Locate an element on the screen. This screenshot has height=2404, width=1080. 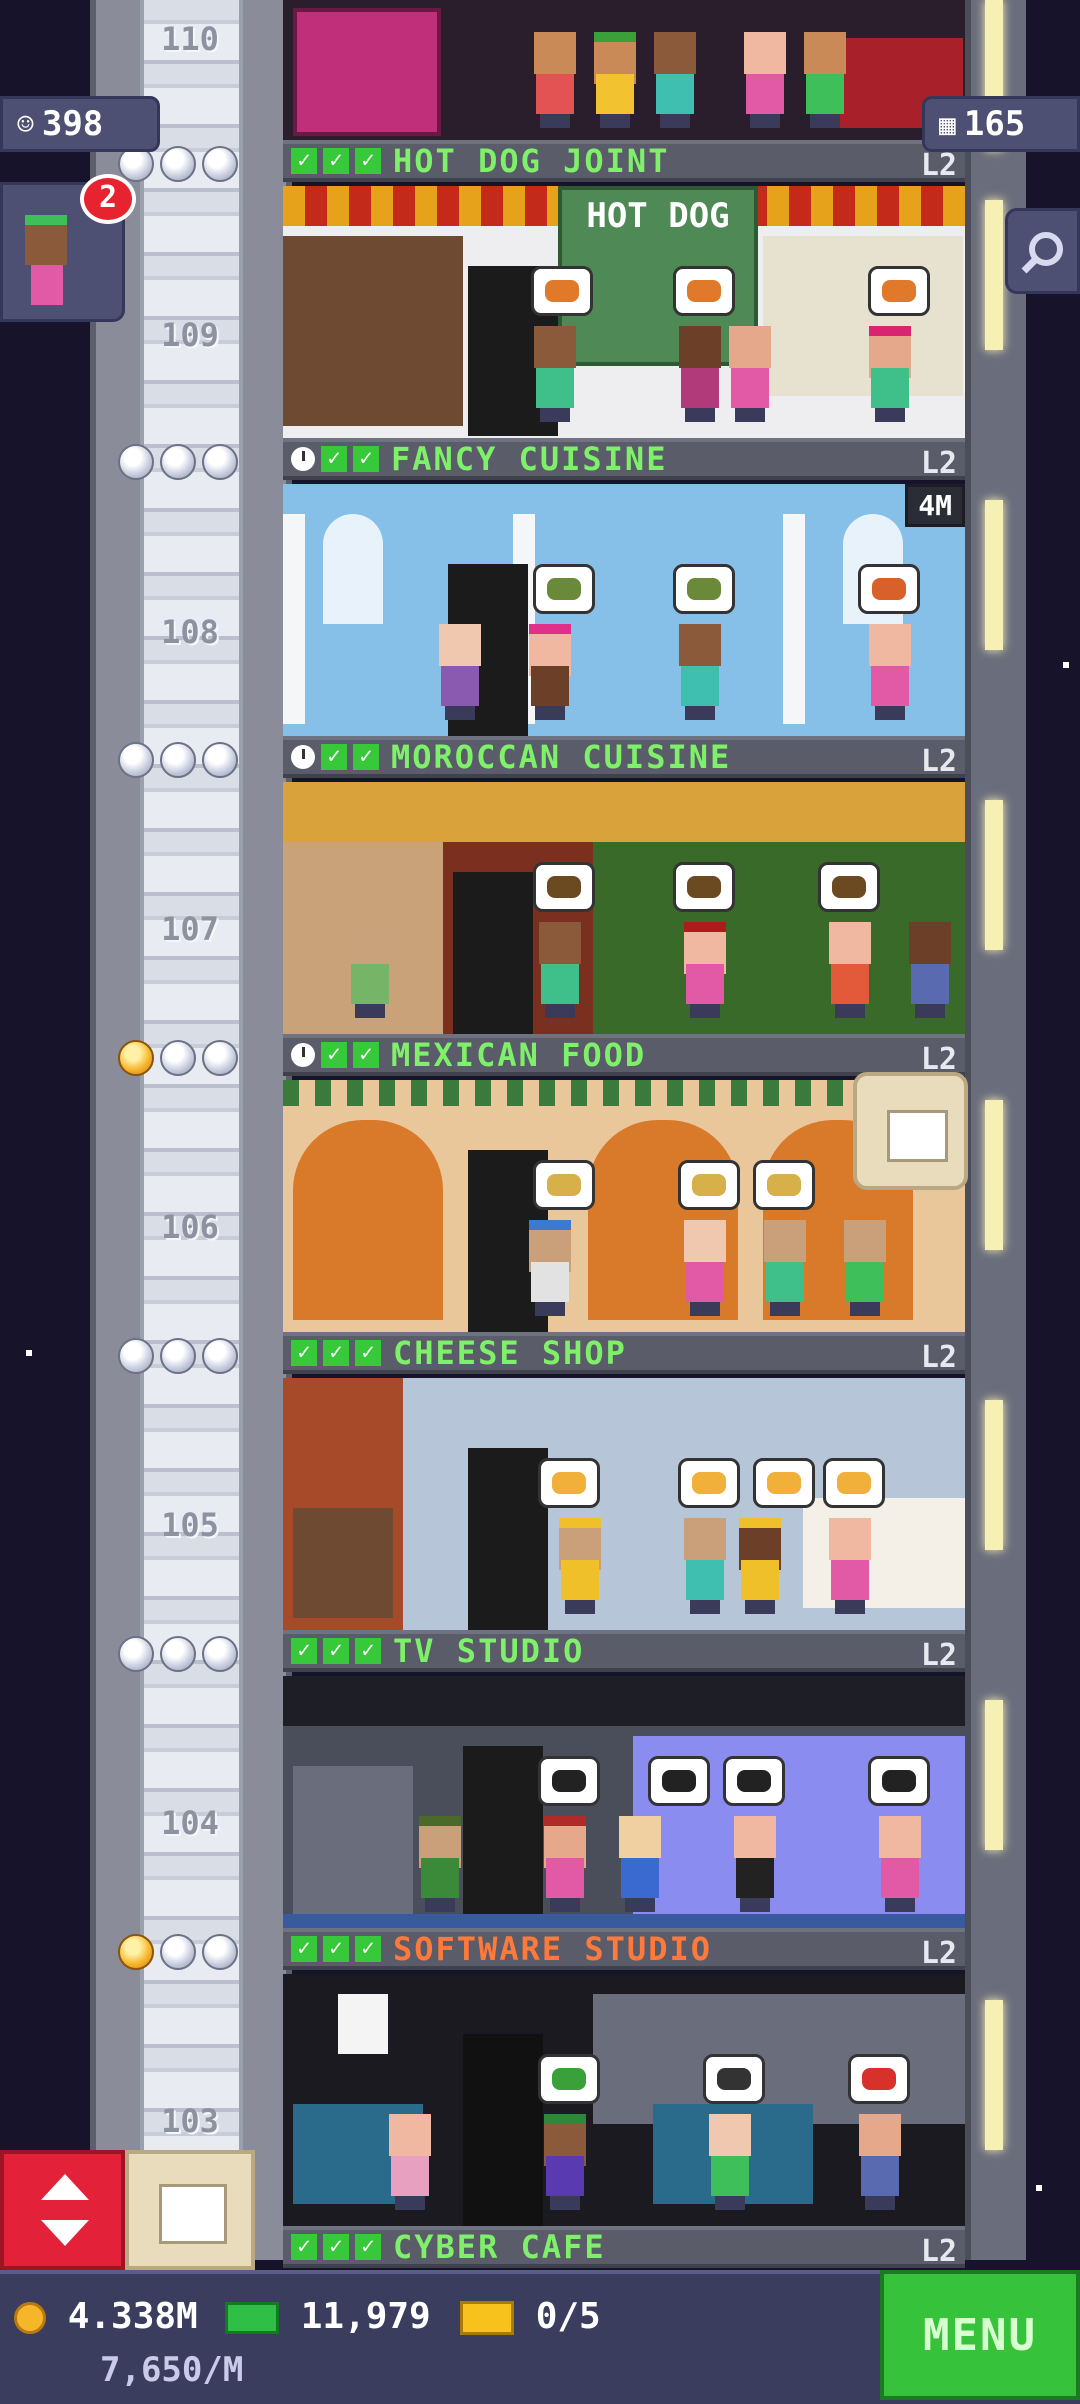
building-icon: ▦ is located at coordinates (947, 124).